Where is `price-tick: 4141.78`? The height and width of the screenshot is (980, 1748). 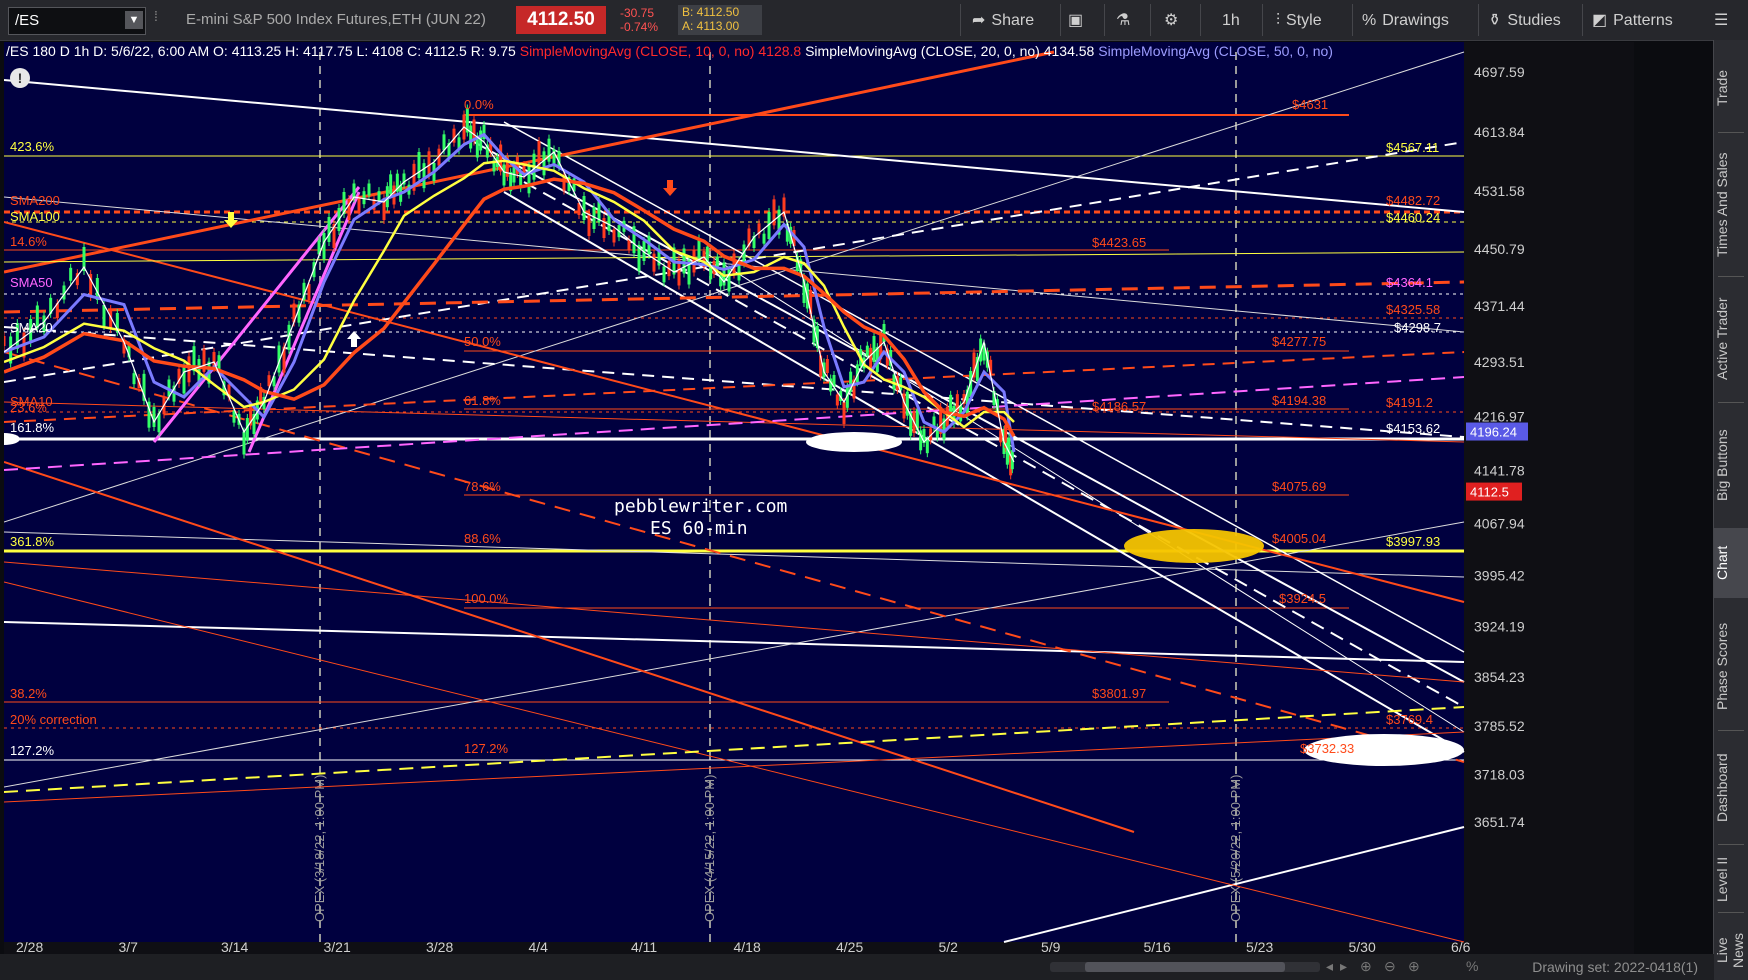
price-tick: 4141.78 is located at coordinates (1499, 471).